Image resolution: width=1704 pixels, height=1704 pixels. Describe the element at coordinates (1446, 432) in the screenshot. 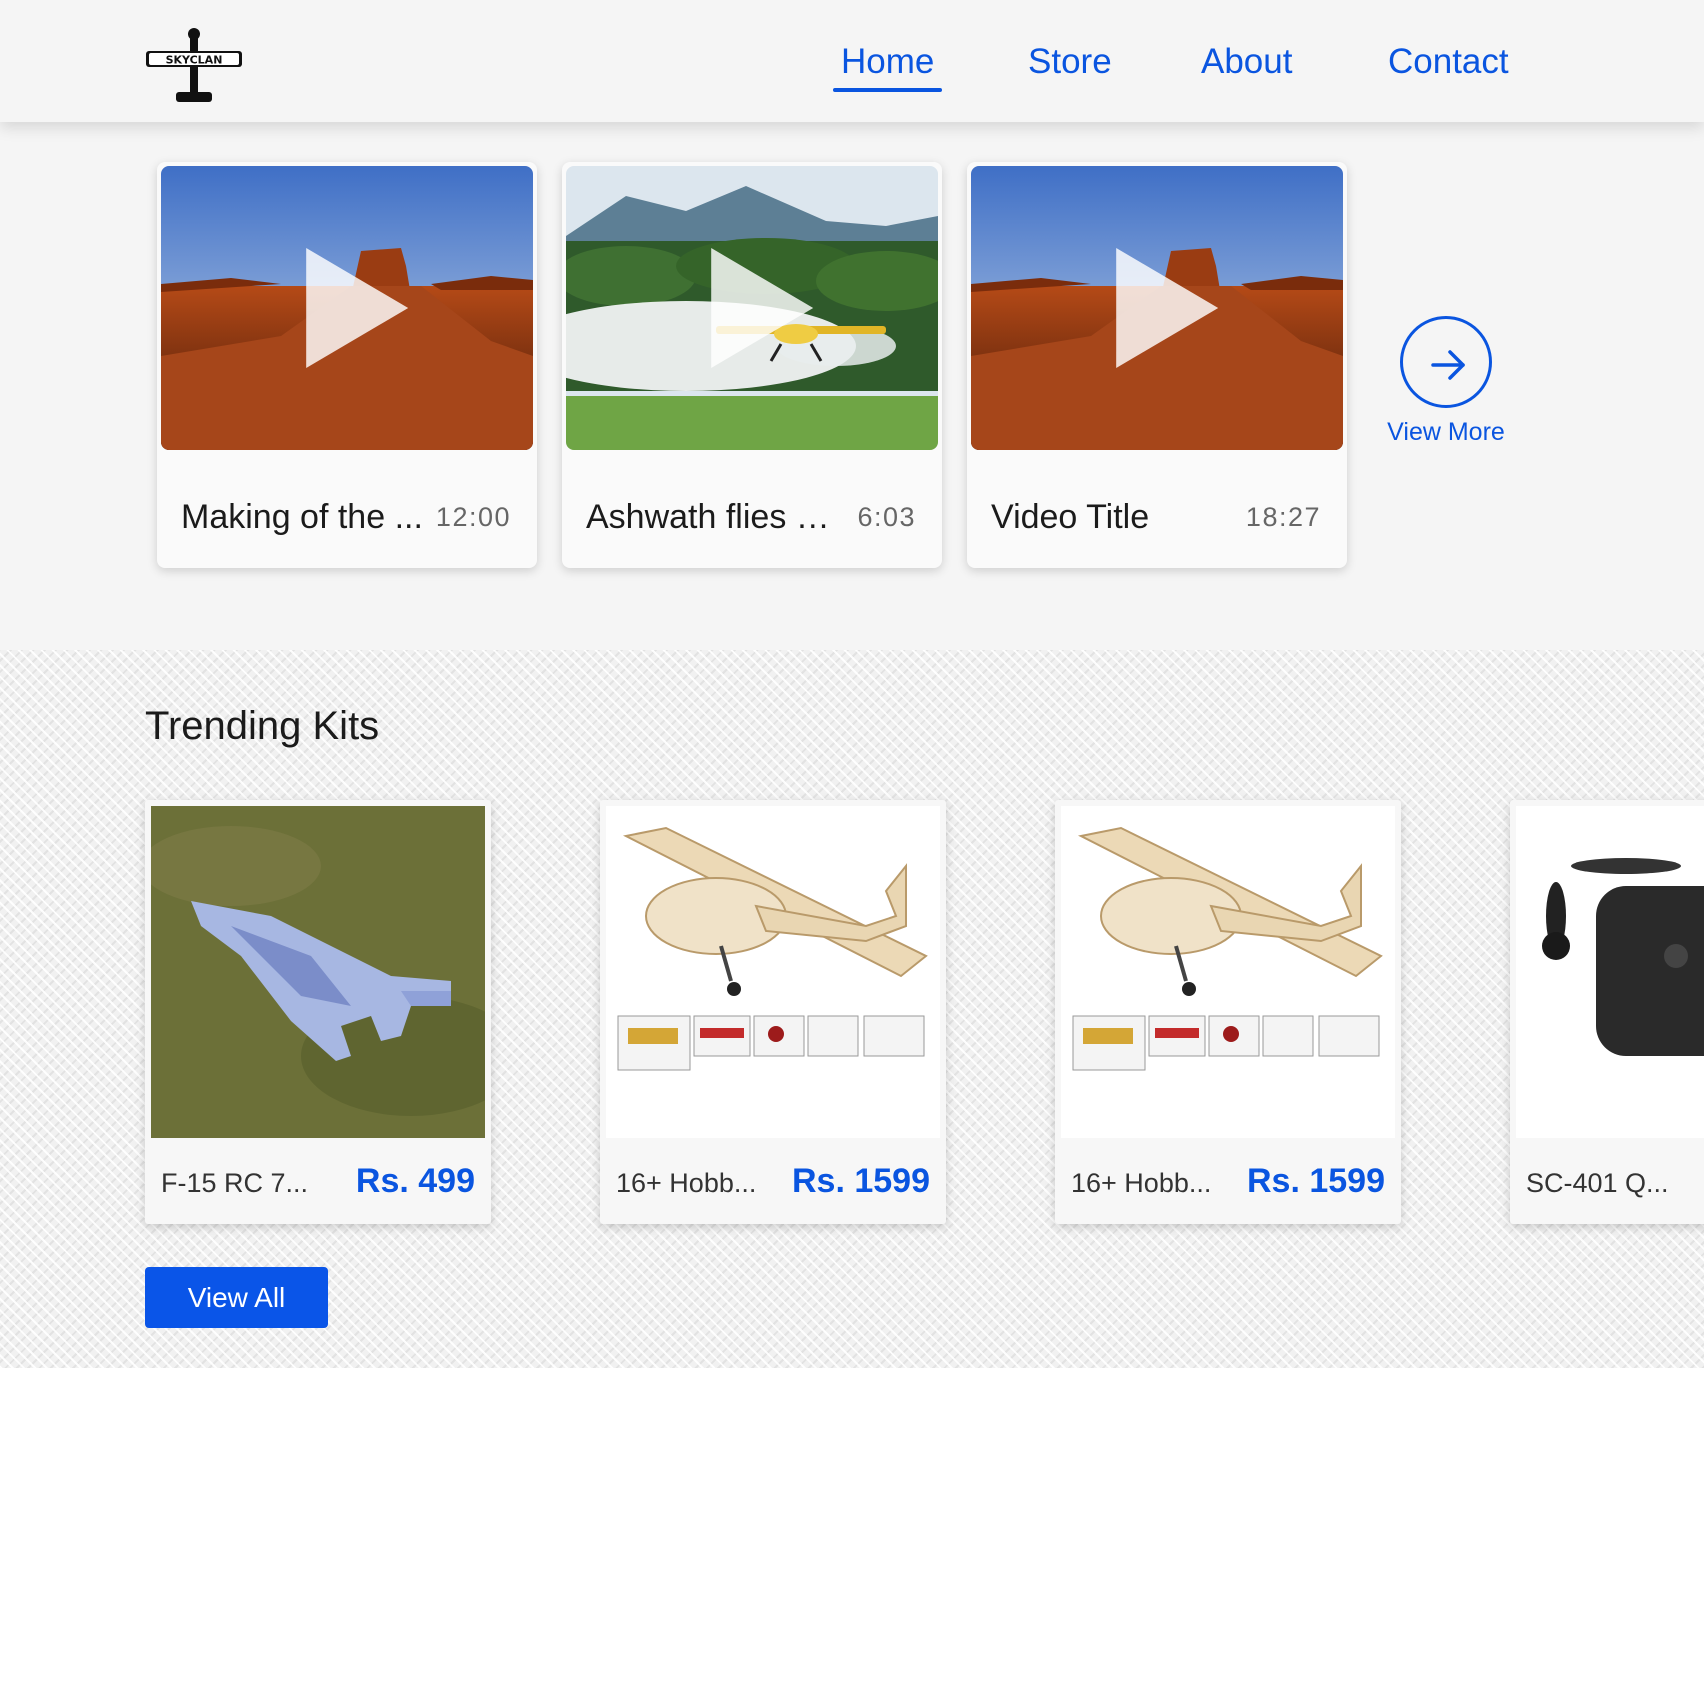

I see `view-more-label: View More` at that location.